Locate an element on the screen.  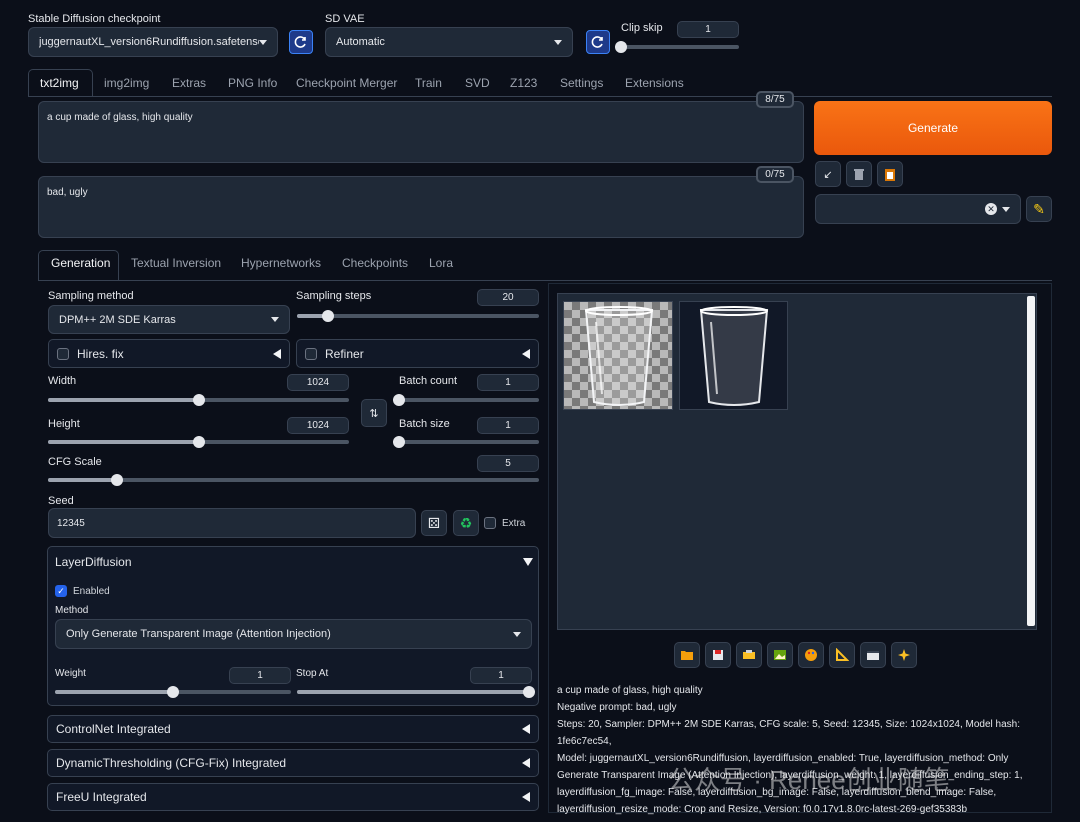
height-slider is located at coordinates (198, 442).